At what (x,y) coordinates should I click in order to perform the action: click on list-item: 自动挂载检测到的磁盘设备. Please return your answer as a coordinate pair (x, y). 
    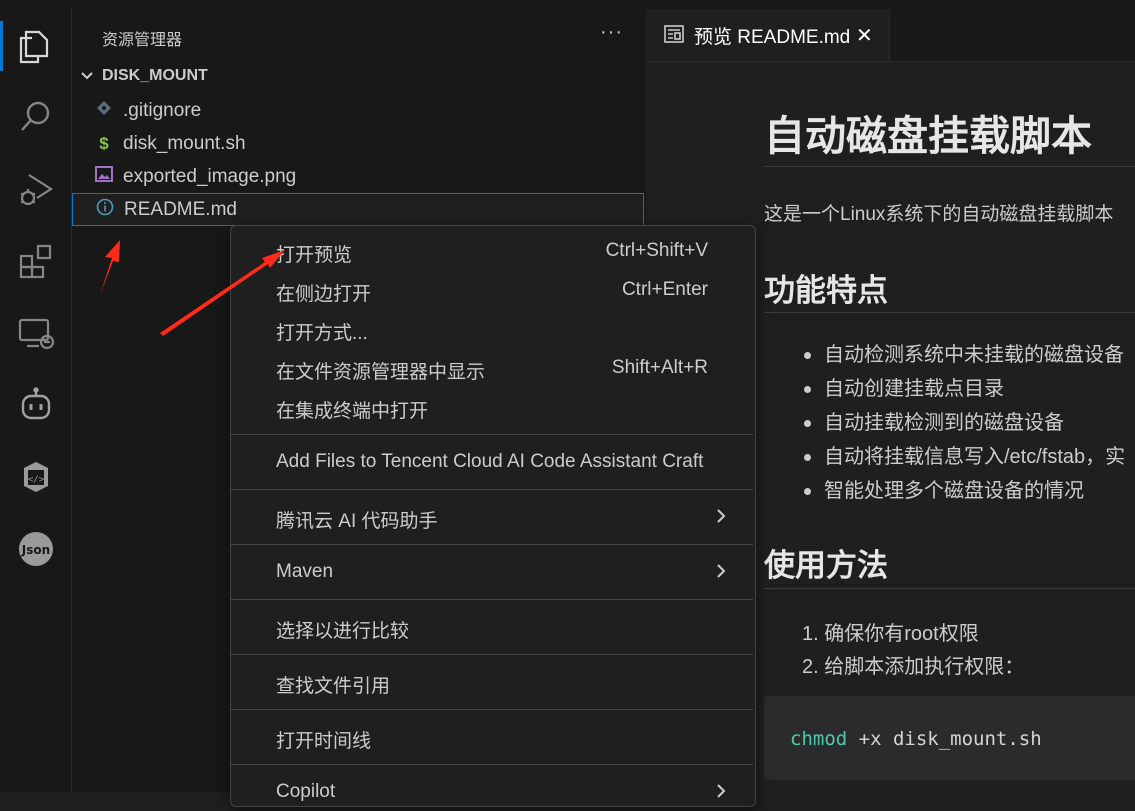
    Looking at the image, I should click on (944, 423).